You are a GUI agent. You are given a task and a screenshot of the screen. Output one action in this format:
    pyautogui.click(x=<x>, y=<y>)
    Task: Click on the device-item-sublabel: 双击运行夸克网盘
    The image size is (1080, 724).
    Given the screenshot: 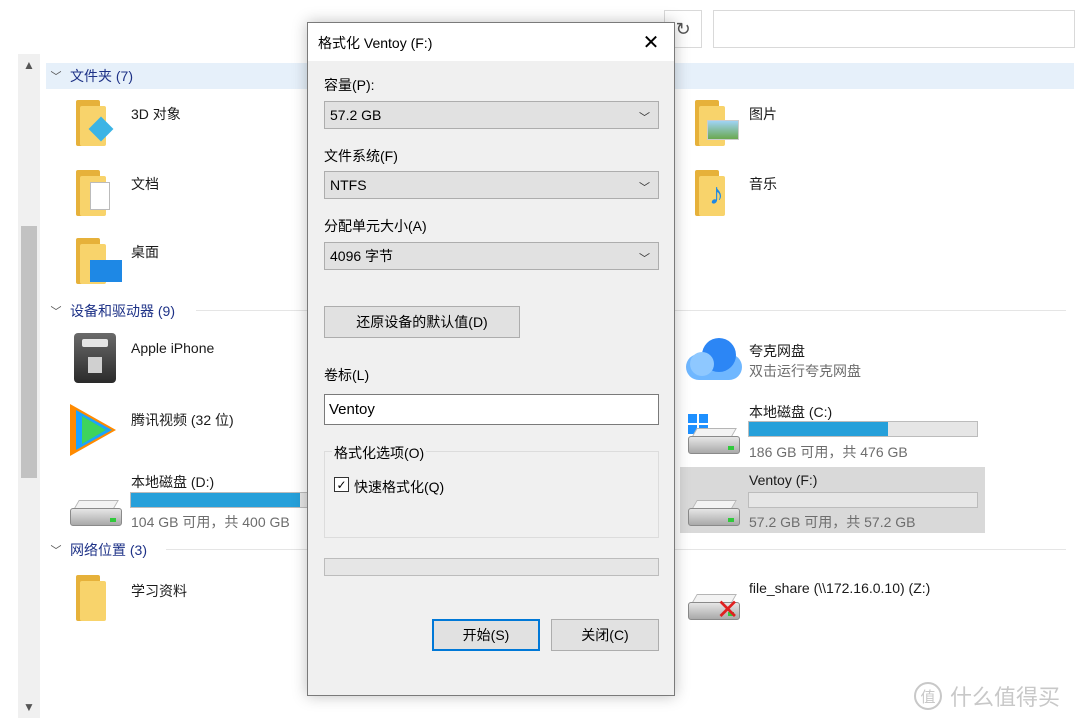 What is the action you would take?
    pyautogui.click(x=805, y=371)
    